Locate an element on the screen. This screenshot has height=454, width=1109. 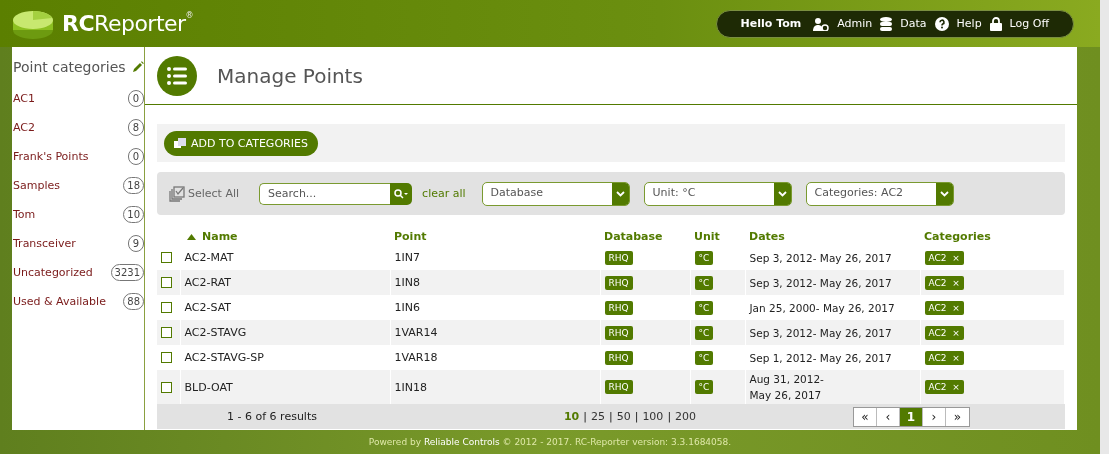
page-size-link: 200 is located at coordinates (686, 416).